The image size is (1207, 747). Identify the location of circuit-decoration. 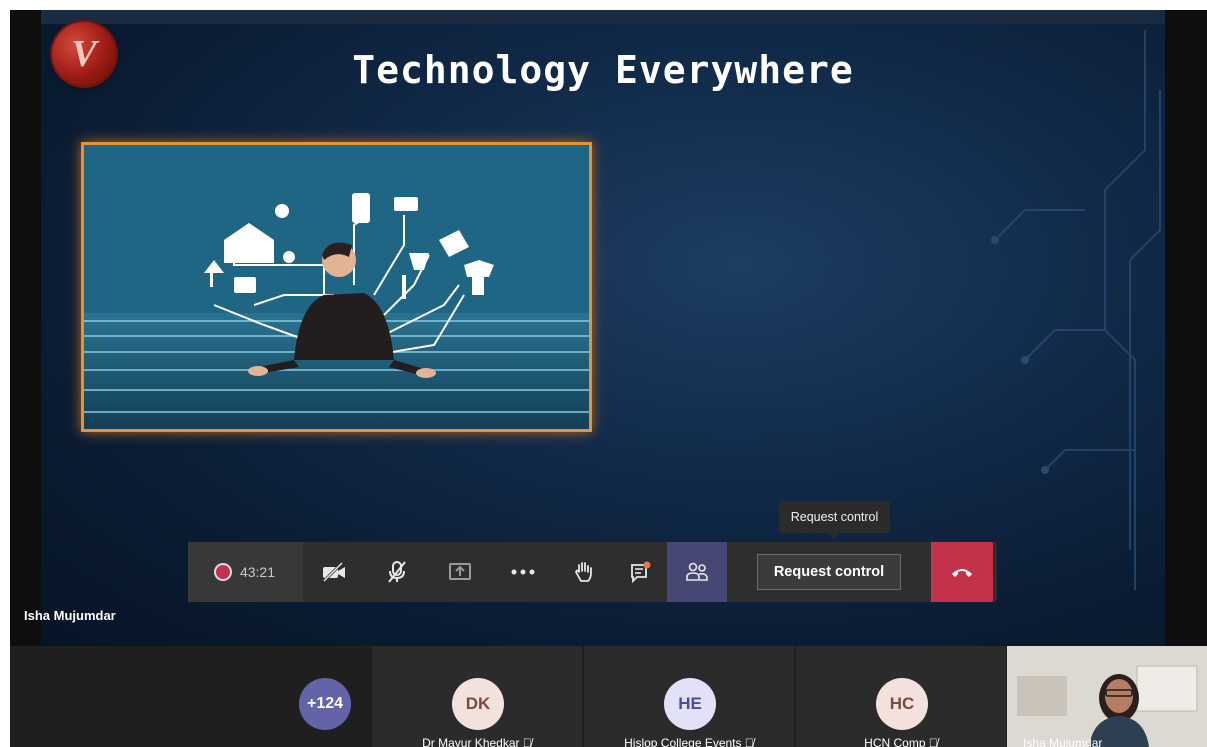
(1076, 310).